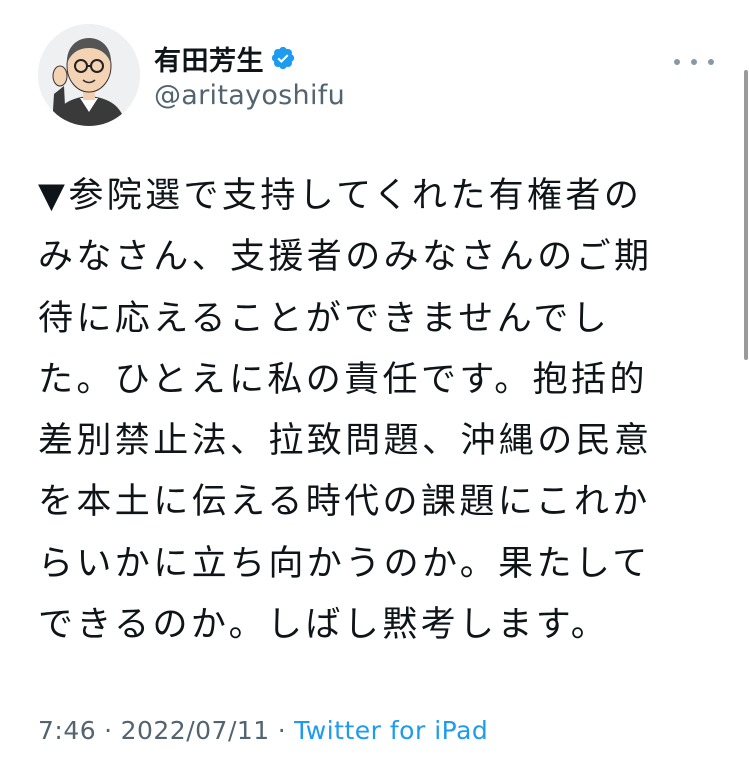  What do you see at coordinates (345, 257) in the screenshot?
I see `tweet-line: みなさん、支援者のみなさんのご期` at bounding box center [345, 257].